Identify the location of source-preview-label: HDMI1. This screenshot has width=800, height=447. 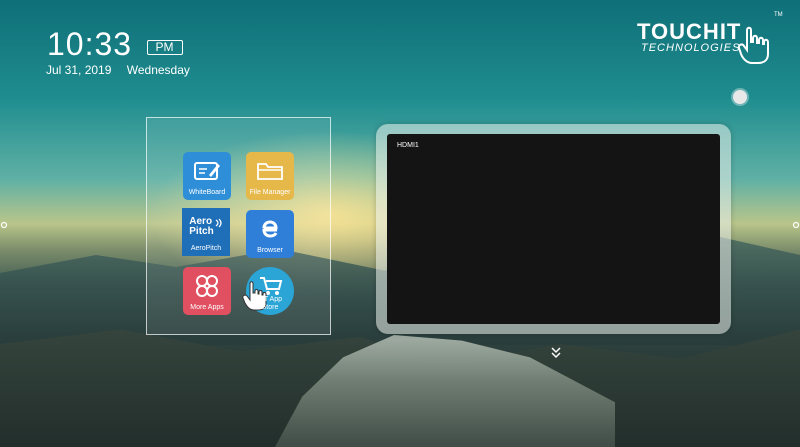
(408, 145).